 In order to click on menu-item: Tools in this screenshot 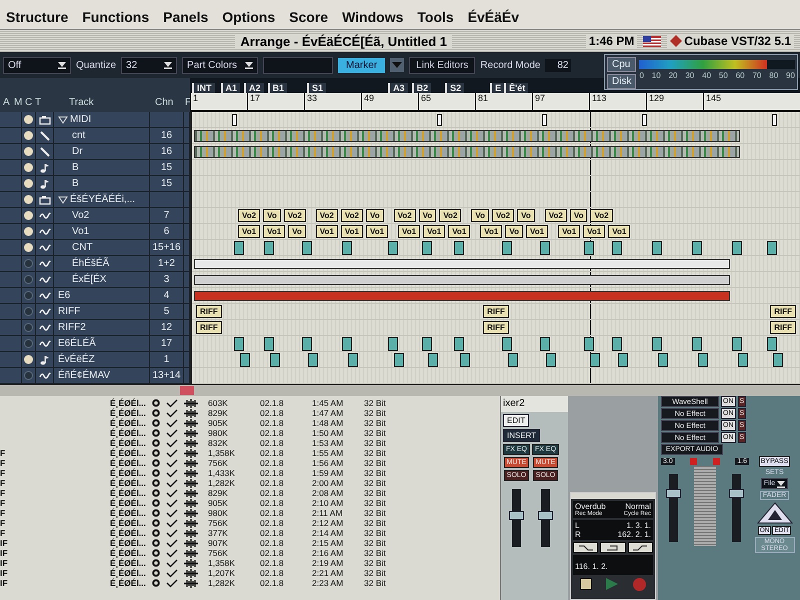, I will do `click(435, 17)`.